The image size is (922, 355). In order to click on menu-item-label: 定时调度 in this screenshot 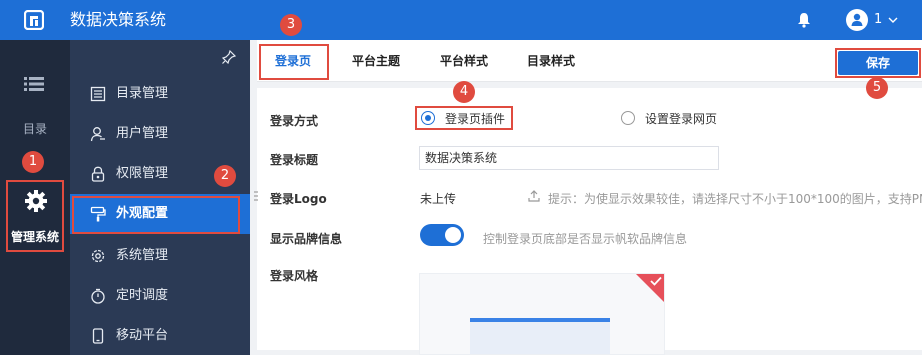, I will do `click(142, 295)`.